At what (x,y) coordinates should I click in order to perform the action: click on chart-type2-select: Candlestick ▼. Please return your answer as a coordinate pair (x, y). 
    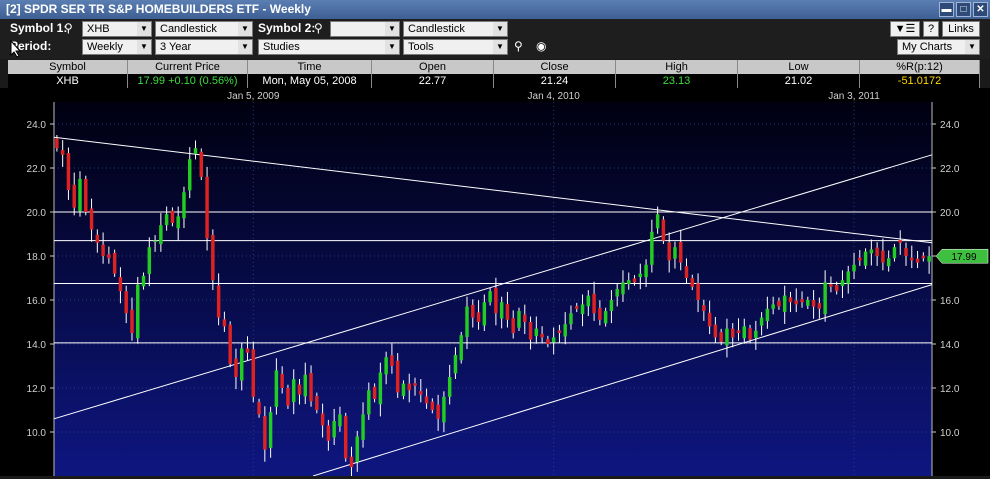
    Looking at the image, I should click on (455, 29).